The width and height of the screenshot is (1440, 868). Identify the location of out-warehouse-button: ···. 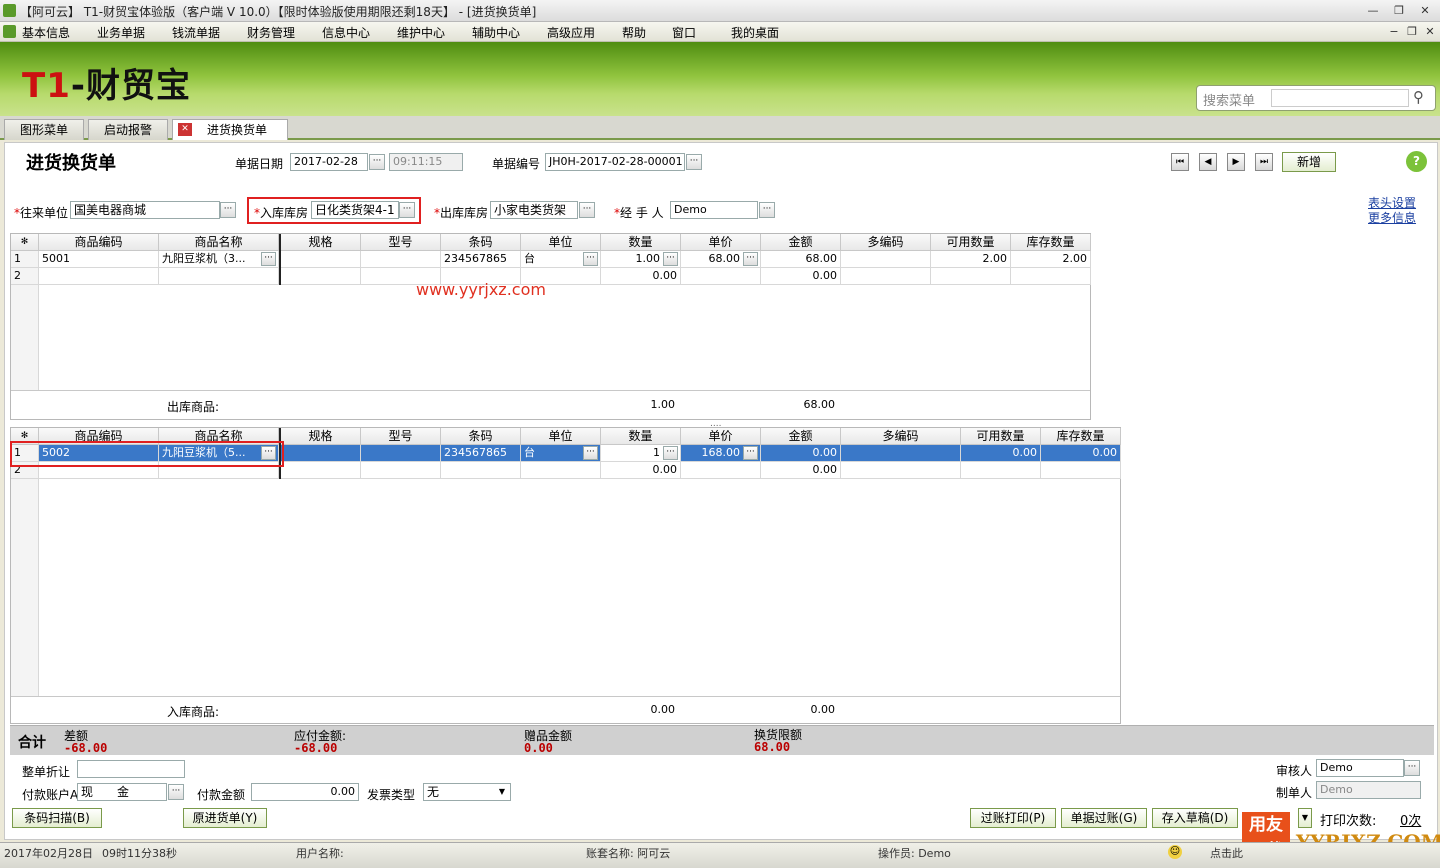
(587, 210).